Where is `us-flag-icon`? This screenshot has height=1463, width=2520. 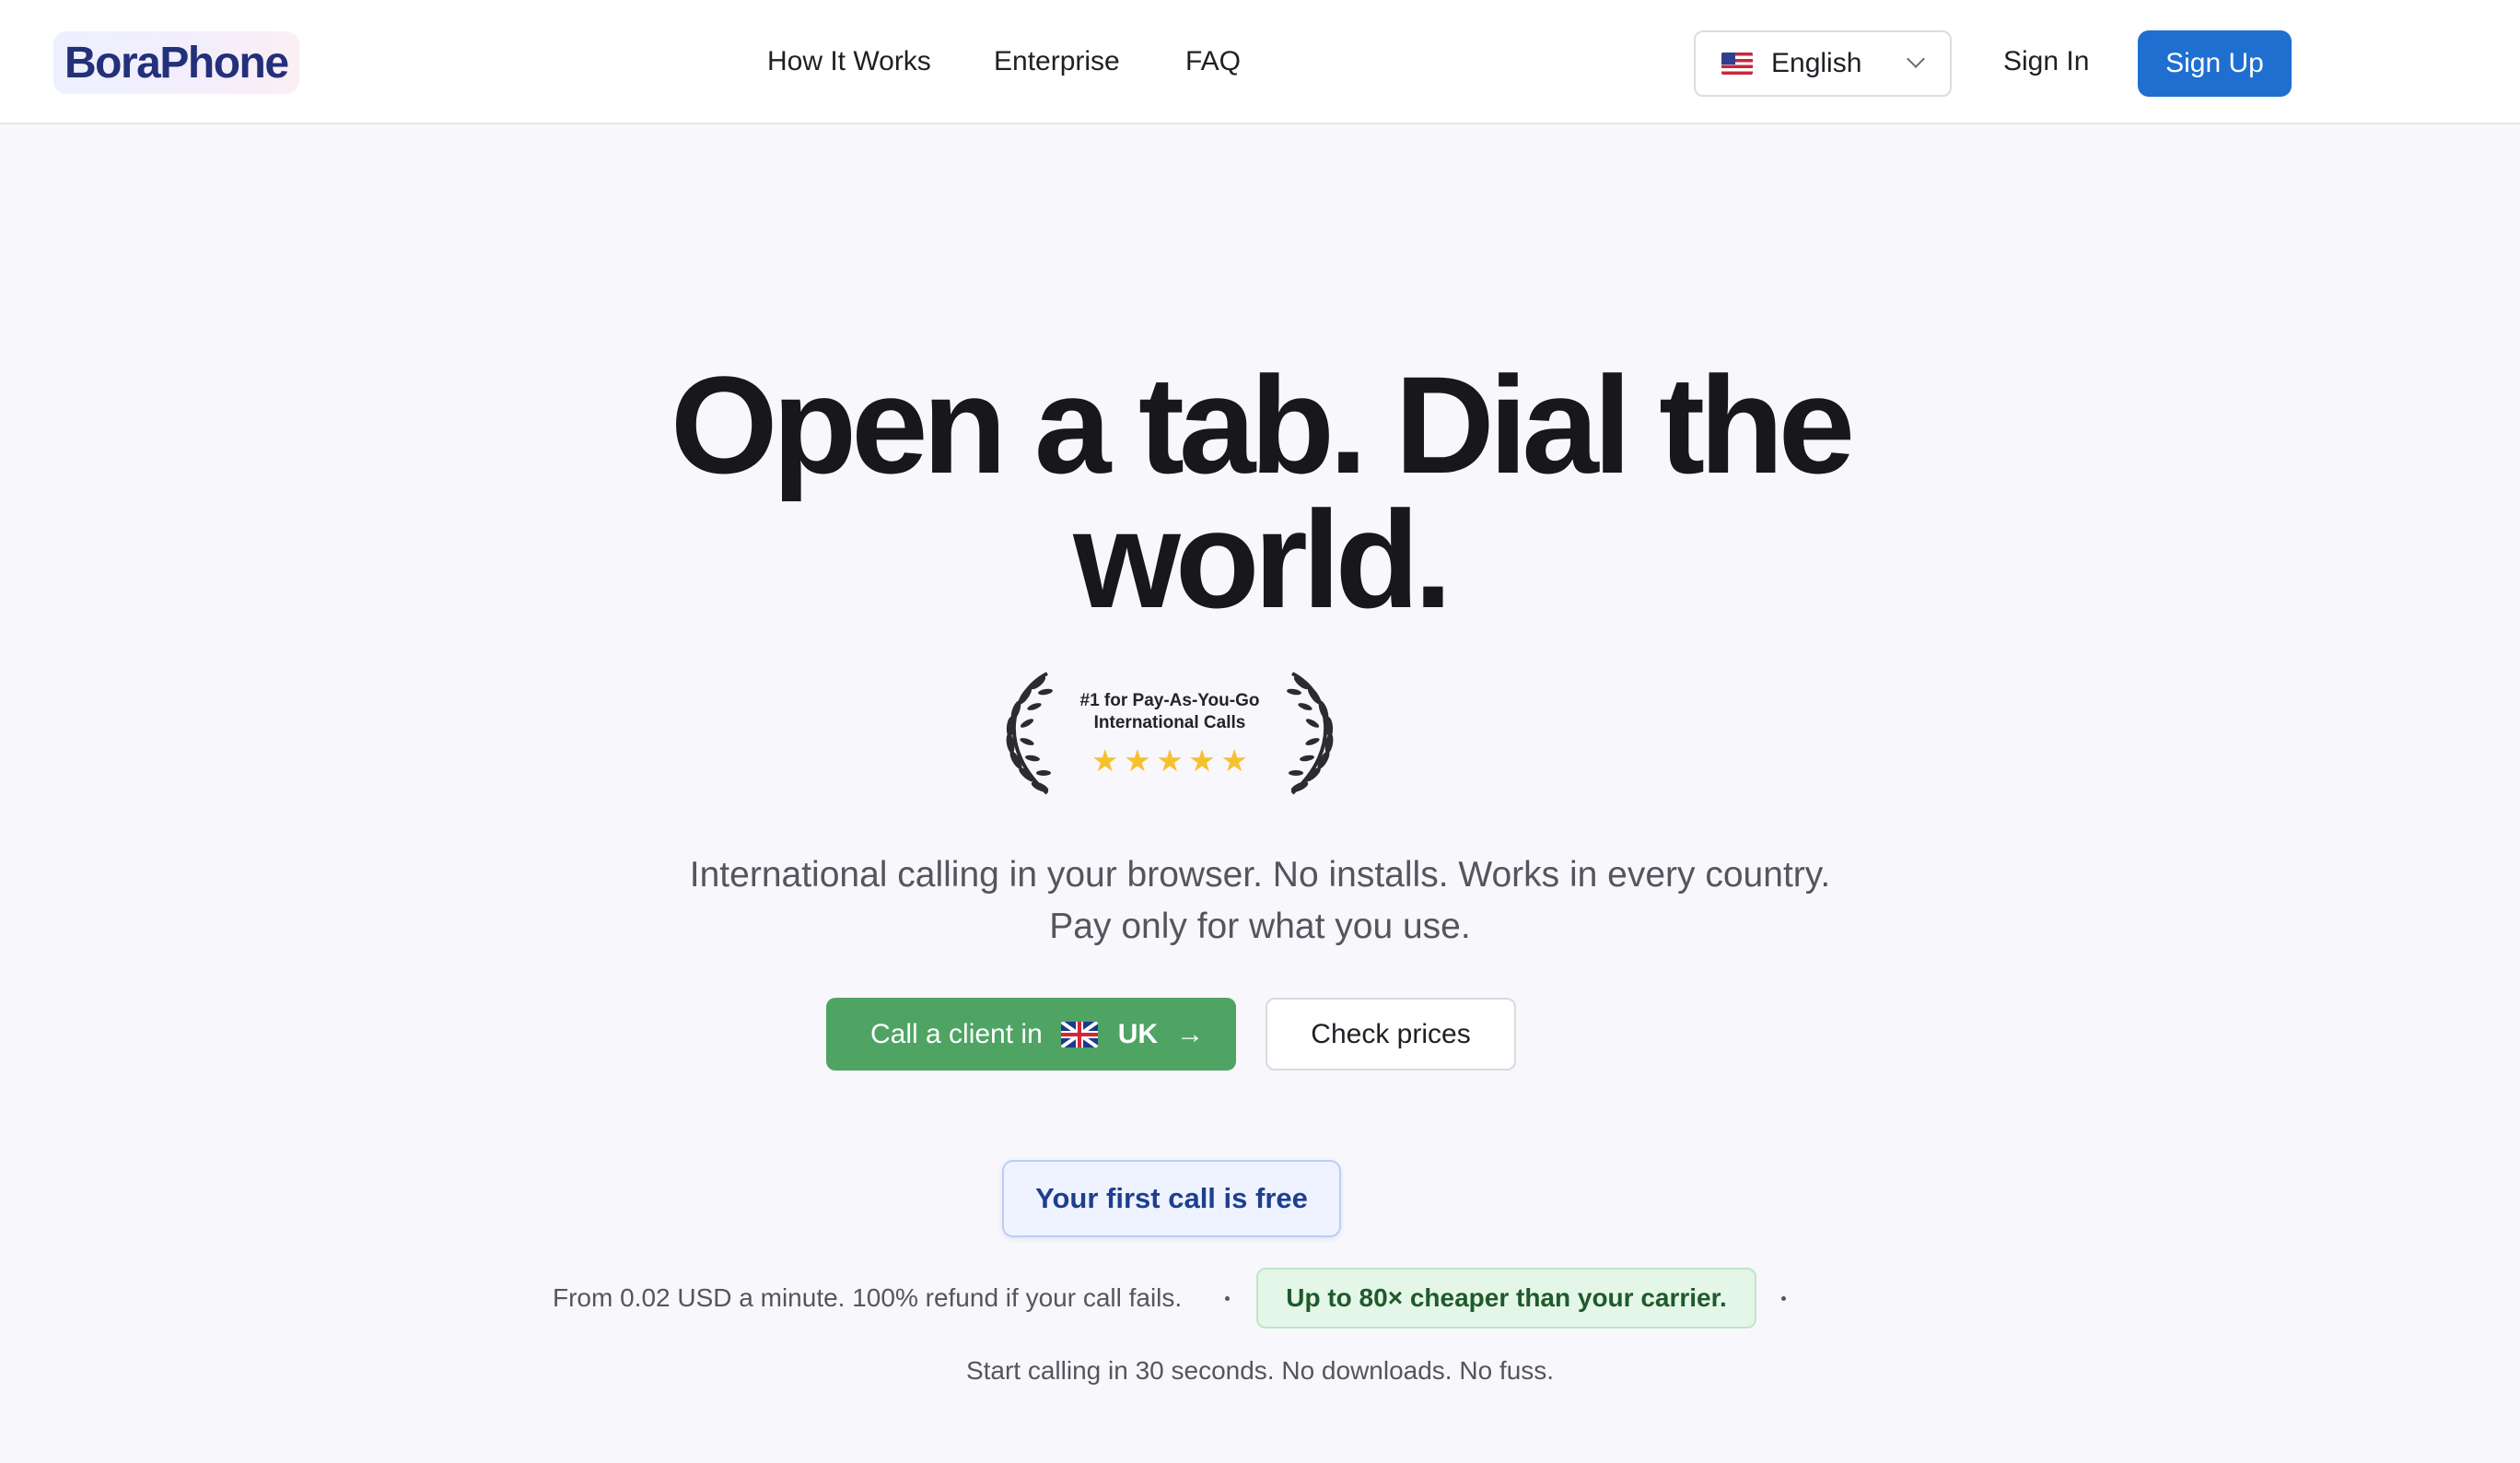 us-flag-icon is located at coordinates (1737, 64).